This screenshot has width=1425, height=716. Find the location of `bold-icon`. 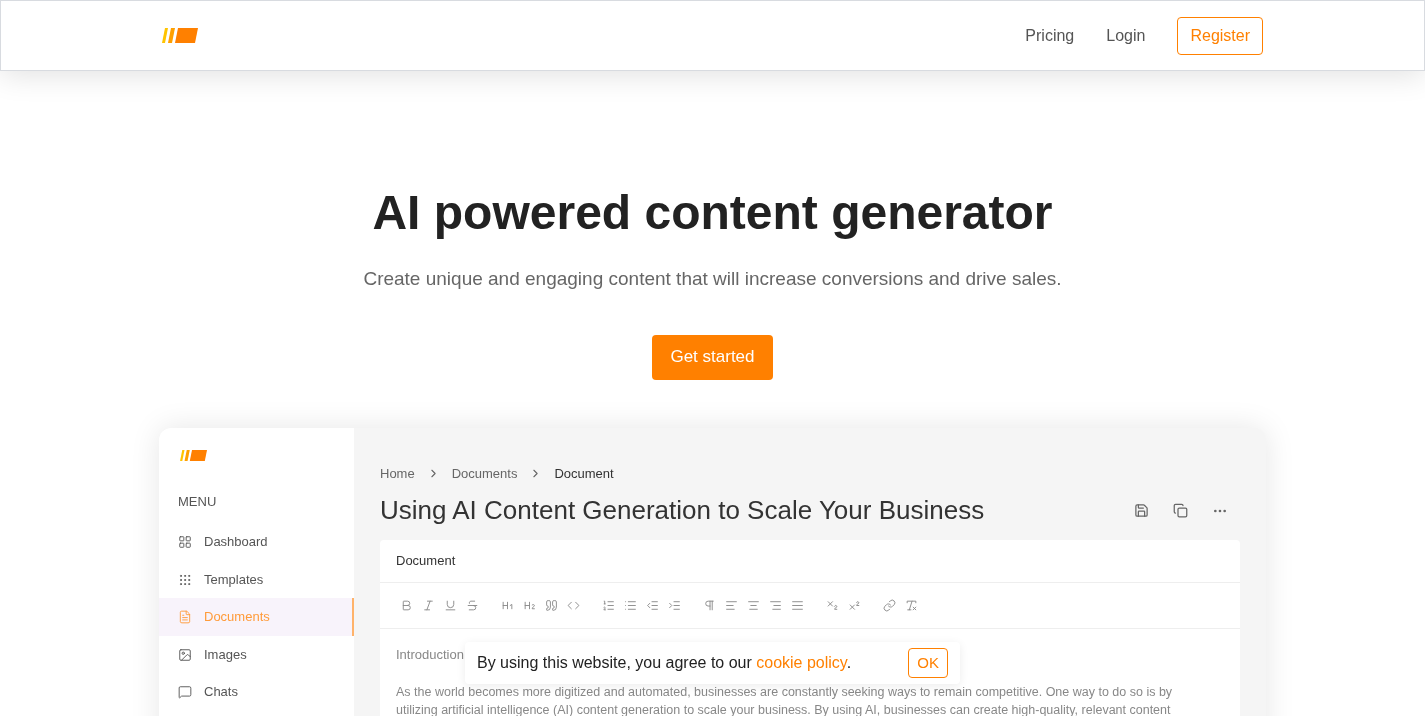

bold-icon is located at coordinates (406, 605).